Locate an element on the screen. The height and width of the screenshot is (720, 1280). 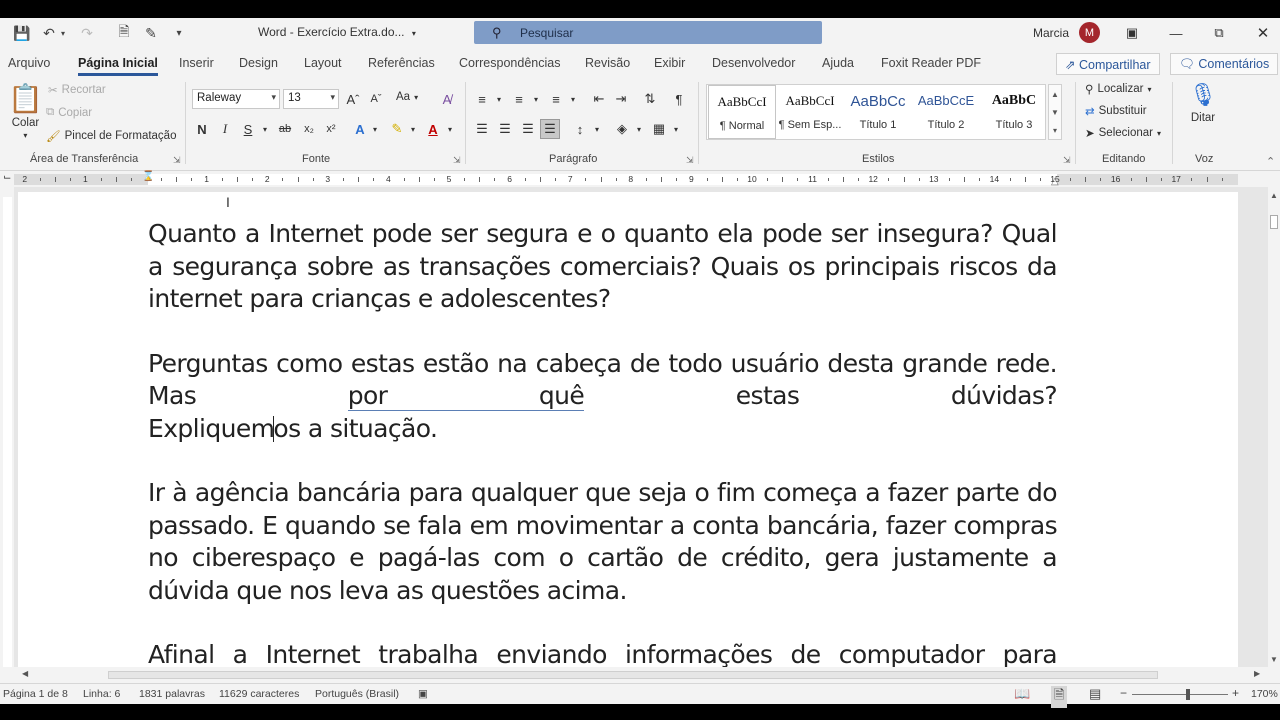
zoom-level: 170% is located at coordinates (1264, 694).